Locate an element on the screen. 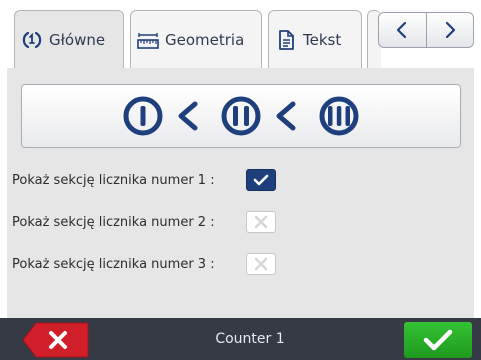 This screenshot has height=360, width=481. counter-order-icon is located at coordinates (32, 40).